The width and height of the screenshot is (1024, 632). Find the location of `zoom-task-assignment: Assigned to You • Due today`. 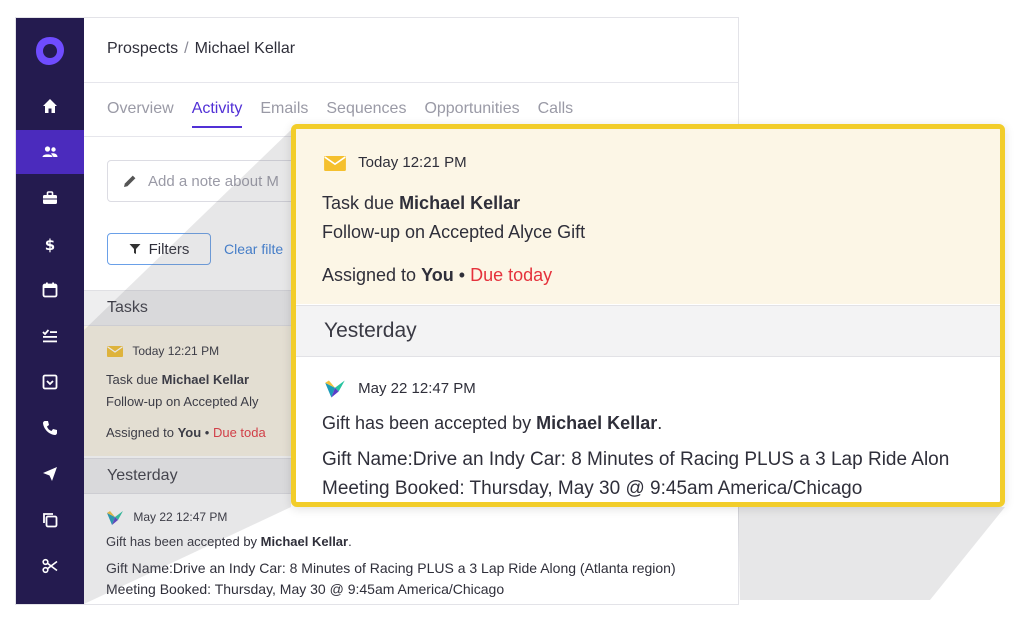

zoom-task-assignment: Assigned to You • Due today is located at coordinates (437, 275).